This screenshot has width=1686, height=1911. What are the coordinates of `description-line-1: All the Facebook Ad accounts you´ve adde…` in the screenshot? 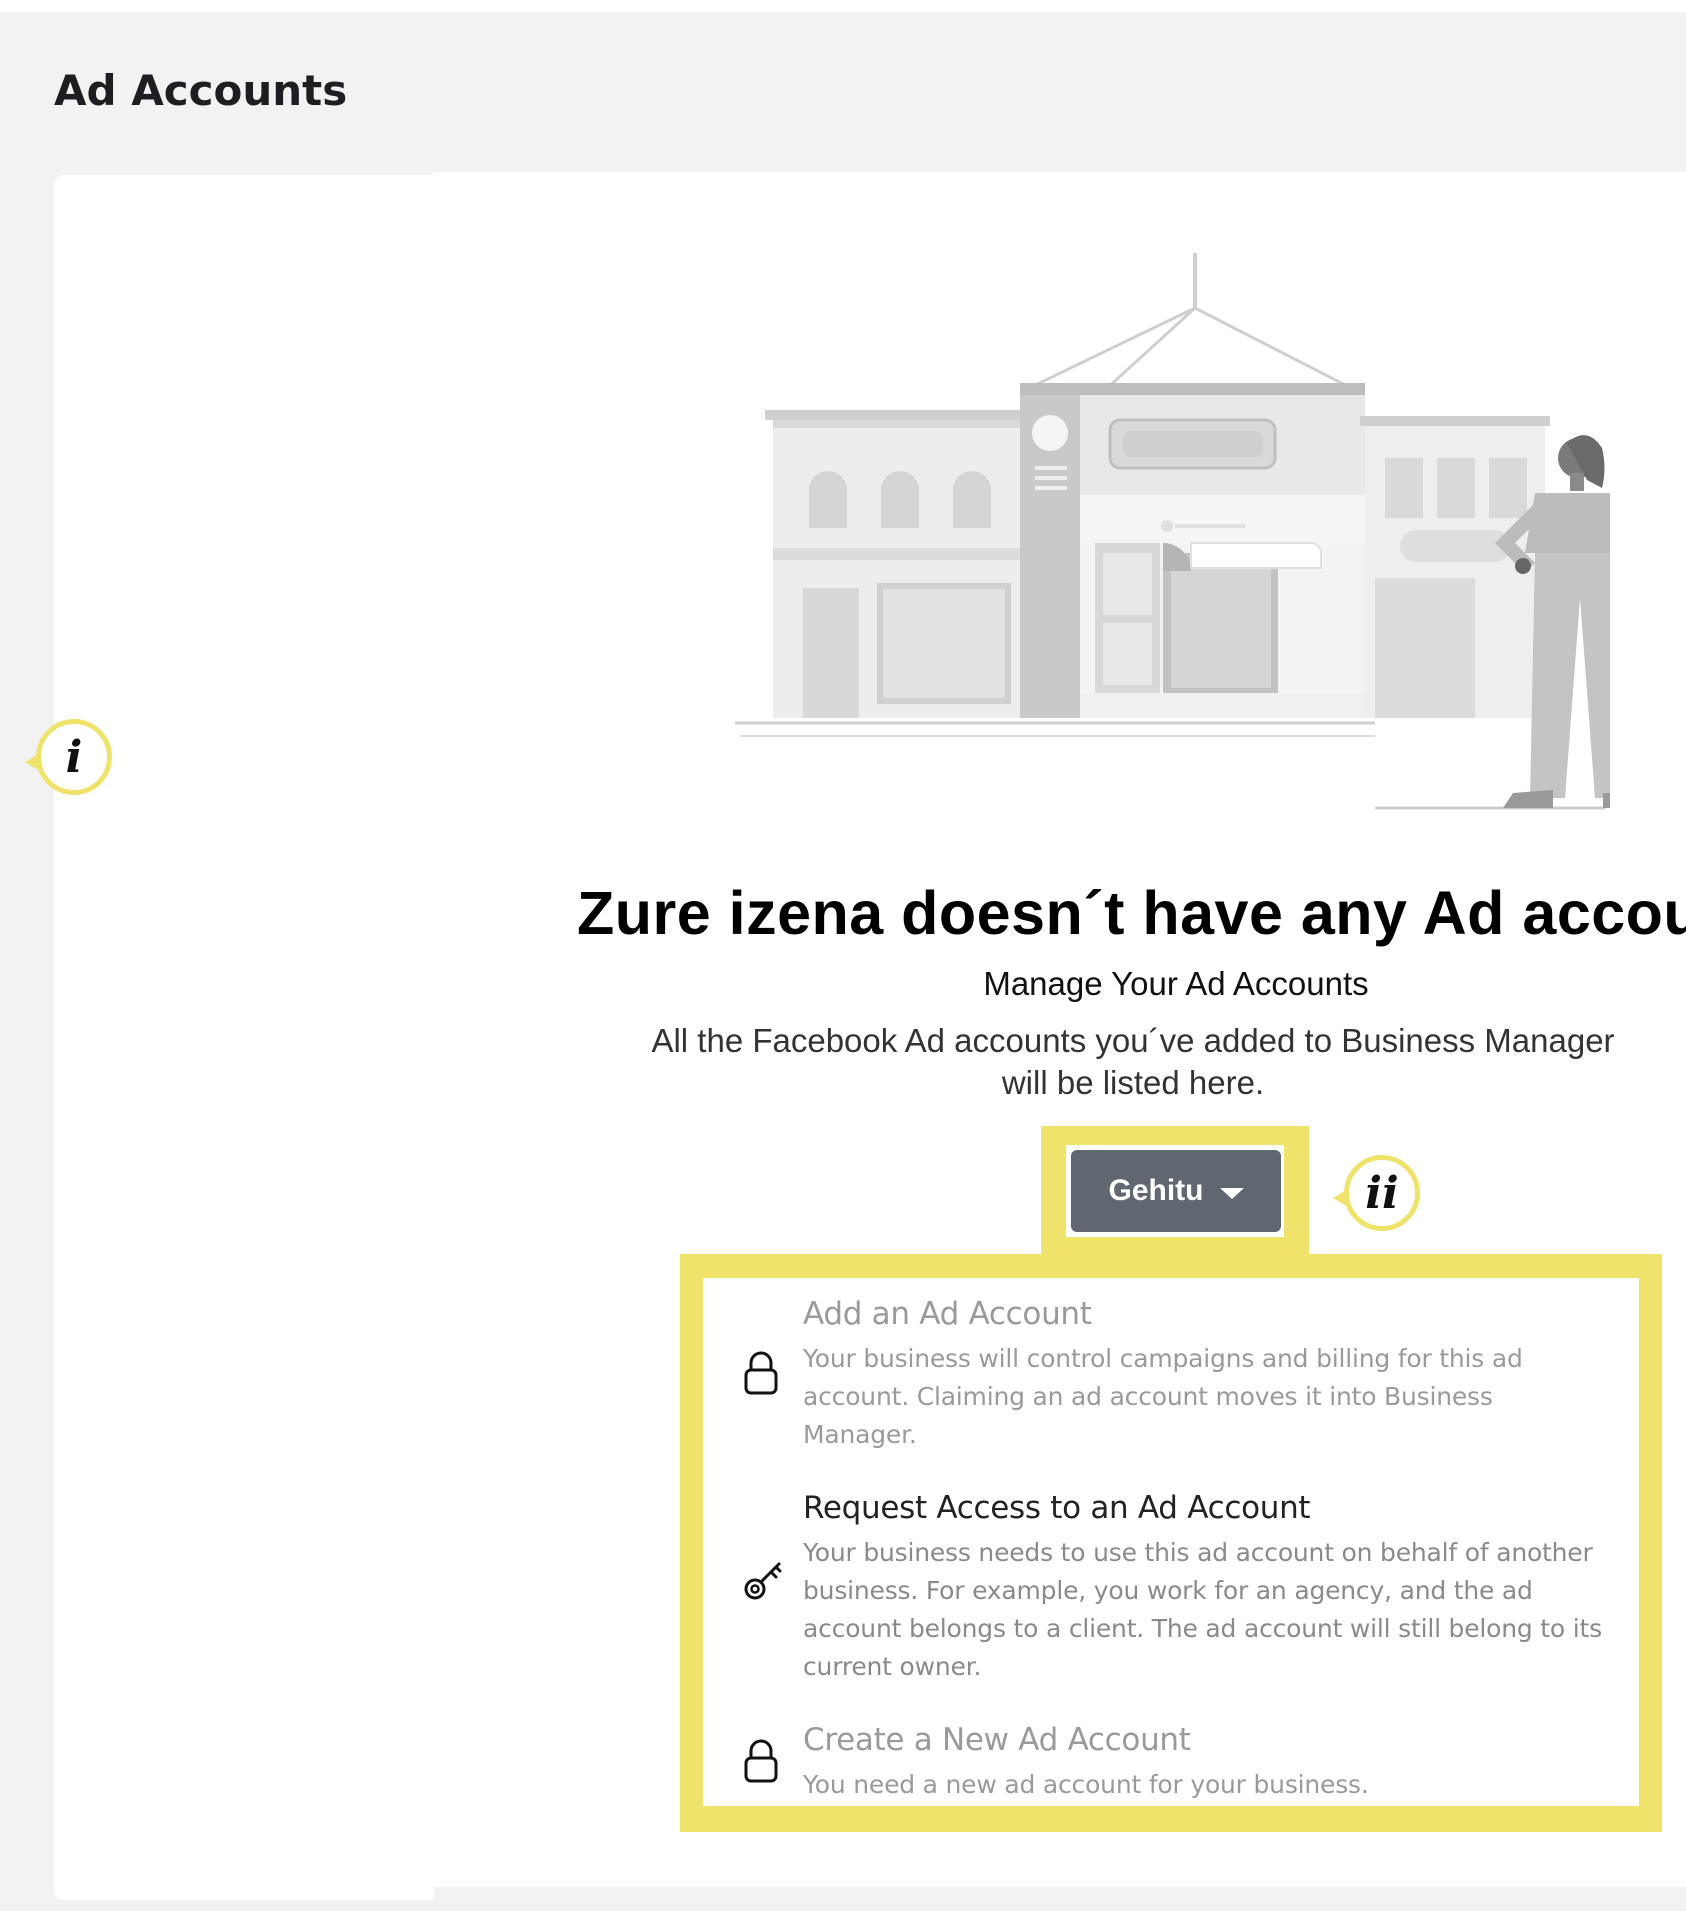 It's located at (1133, 1040).